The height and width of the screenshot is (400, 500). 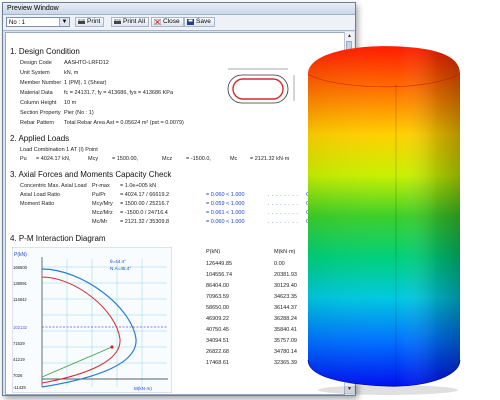 I want to click on y-tick-label: 71629, so click(x=19, y=343).